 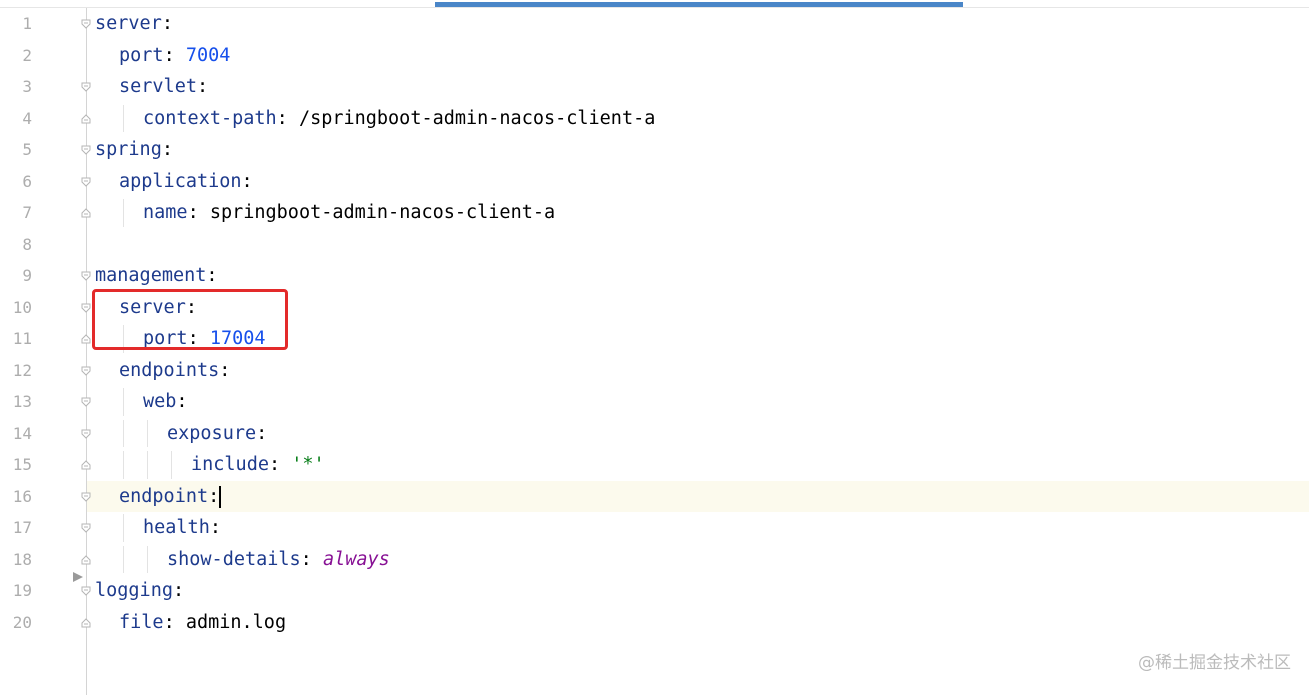 I want to click on token-key: exposure, so click(x=212, y=433).